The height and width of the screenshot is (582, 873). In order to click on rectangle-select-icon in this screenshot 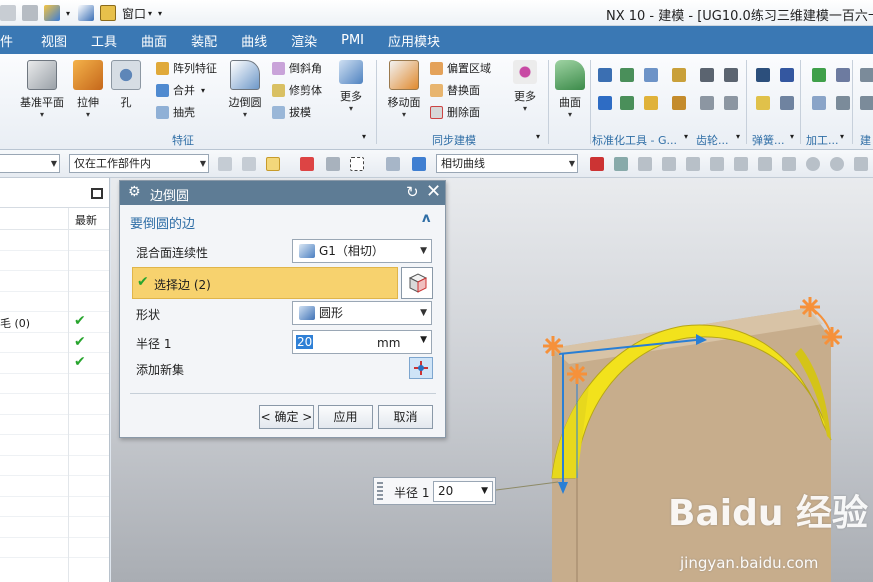, I will do `click(357, 164)`.